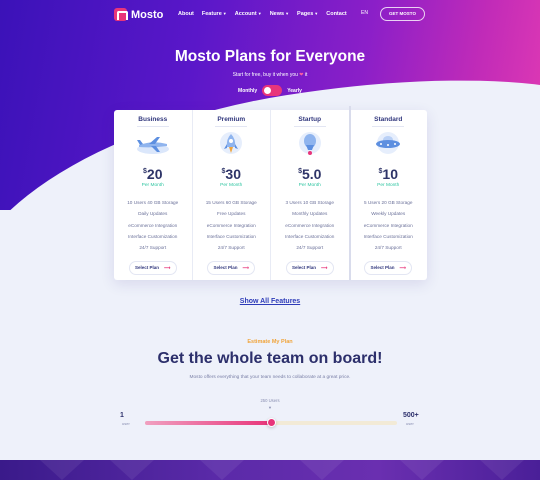  Describe the element at coordinates (270, 470) in the screenshot. I see `footer-band` at that location.